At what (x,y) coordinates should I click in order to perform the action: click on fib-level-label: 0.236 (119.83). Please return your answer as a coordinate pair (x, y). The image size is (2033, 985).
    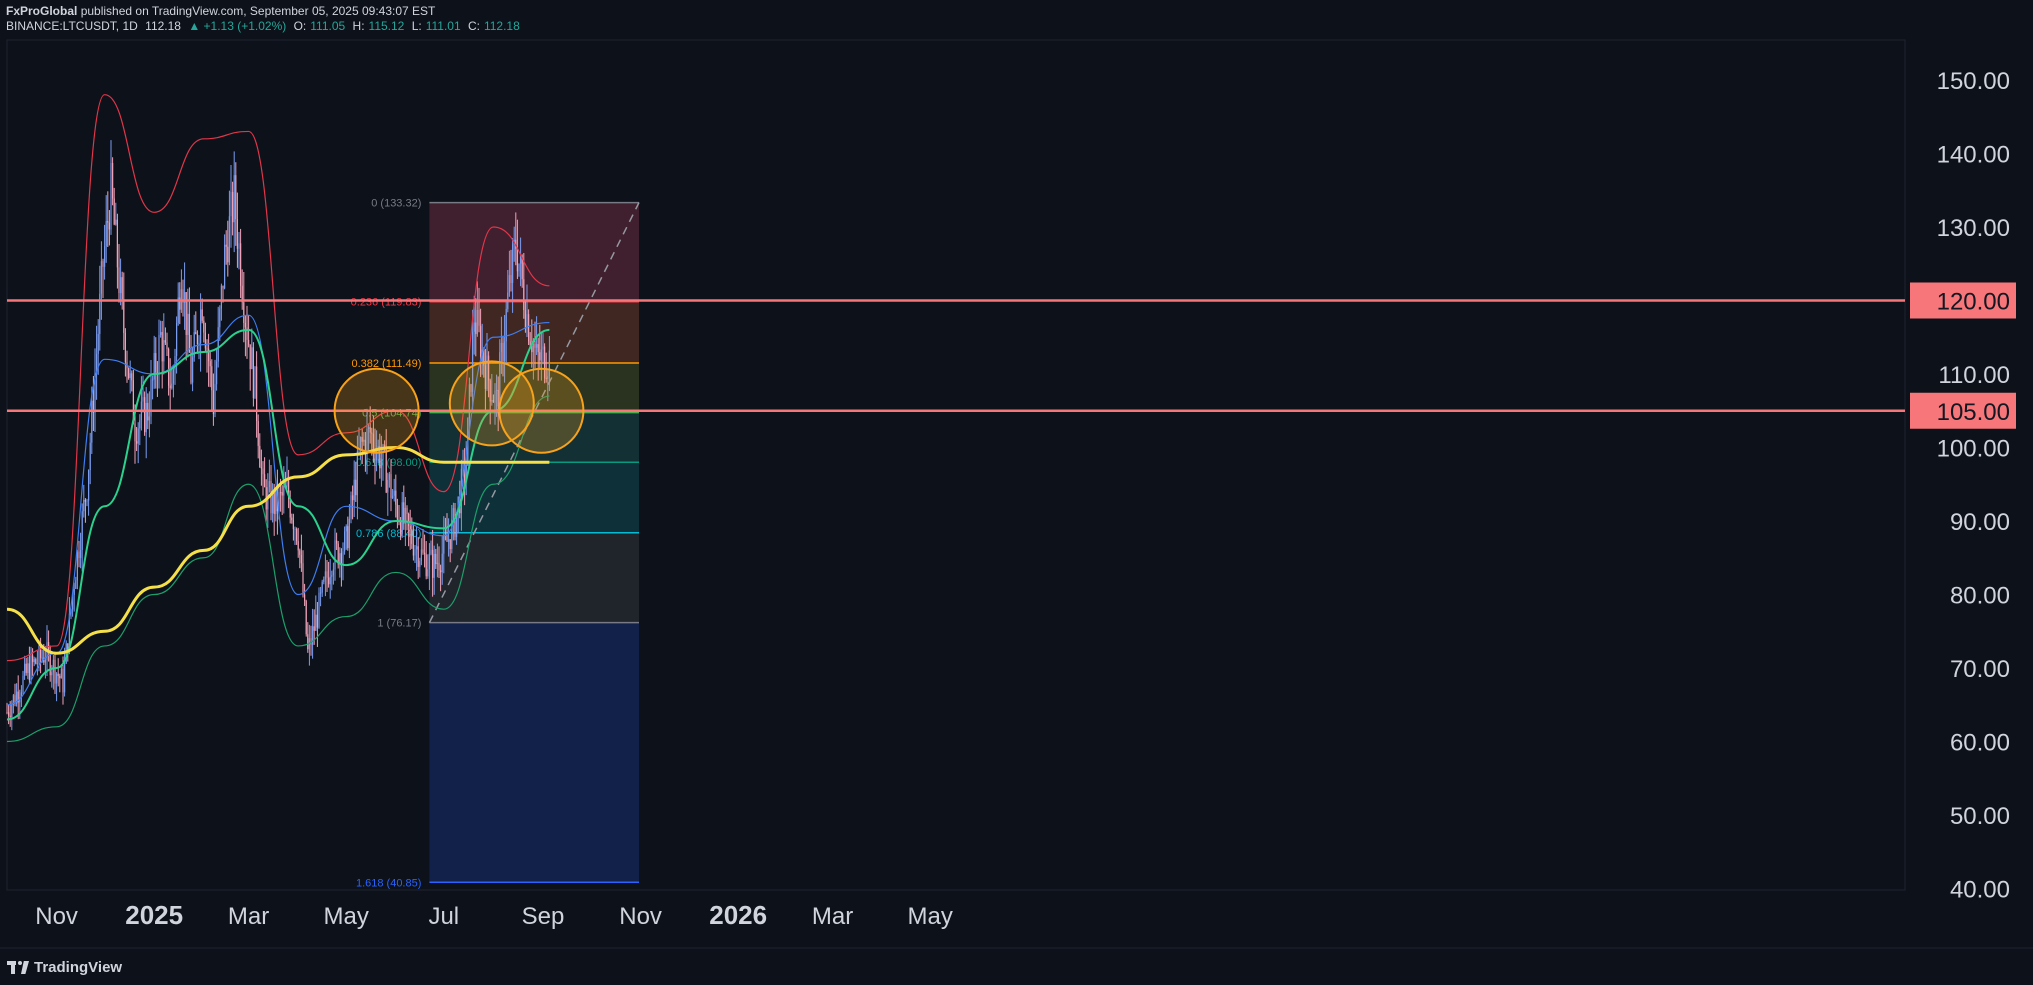
    Looking at the image, I should click on (386, 303).